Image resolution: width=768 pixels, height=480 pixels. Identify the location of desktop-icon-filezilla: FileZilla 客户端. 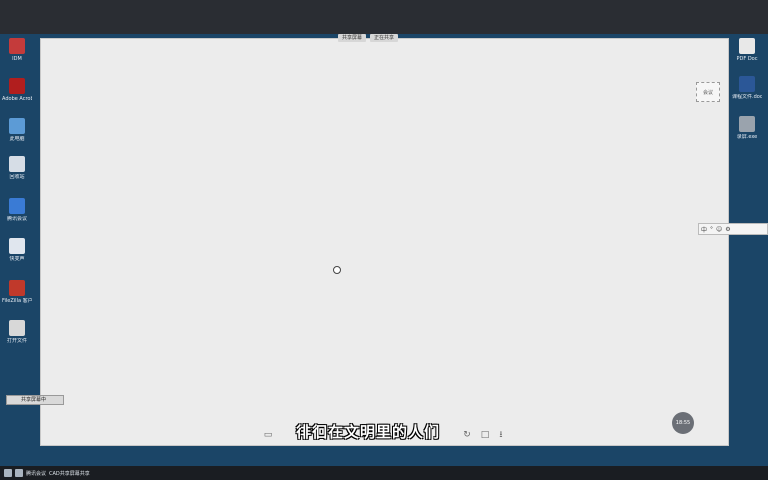
(17, 292).